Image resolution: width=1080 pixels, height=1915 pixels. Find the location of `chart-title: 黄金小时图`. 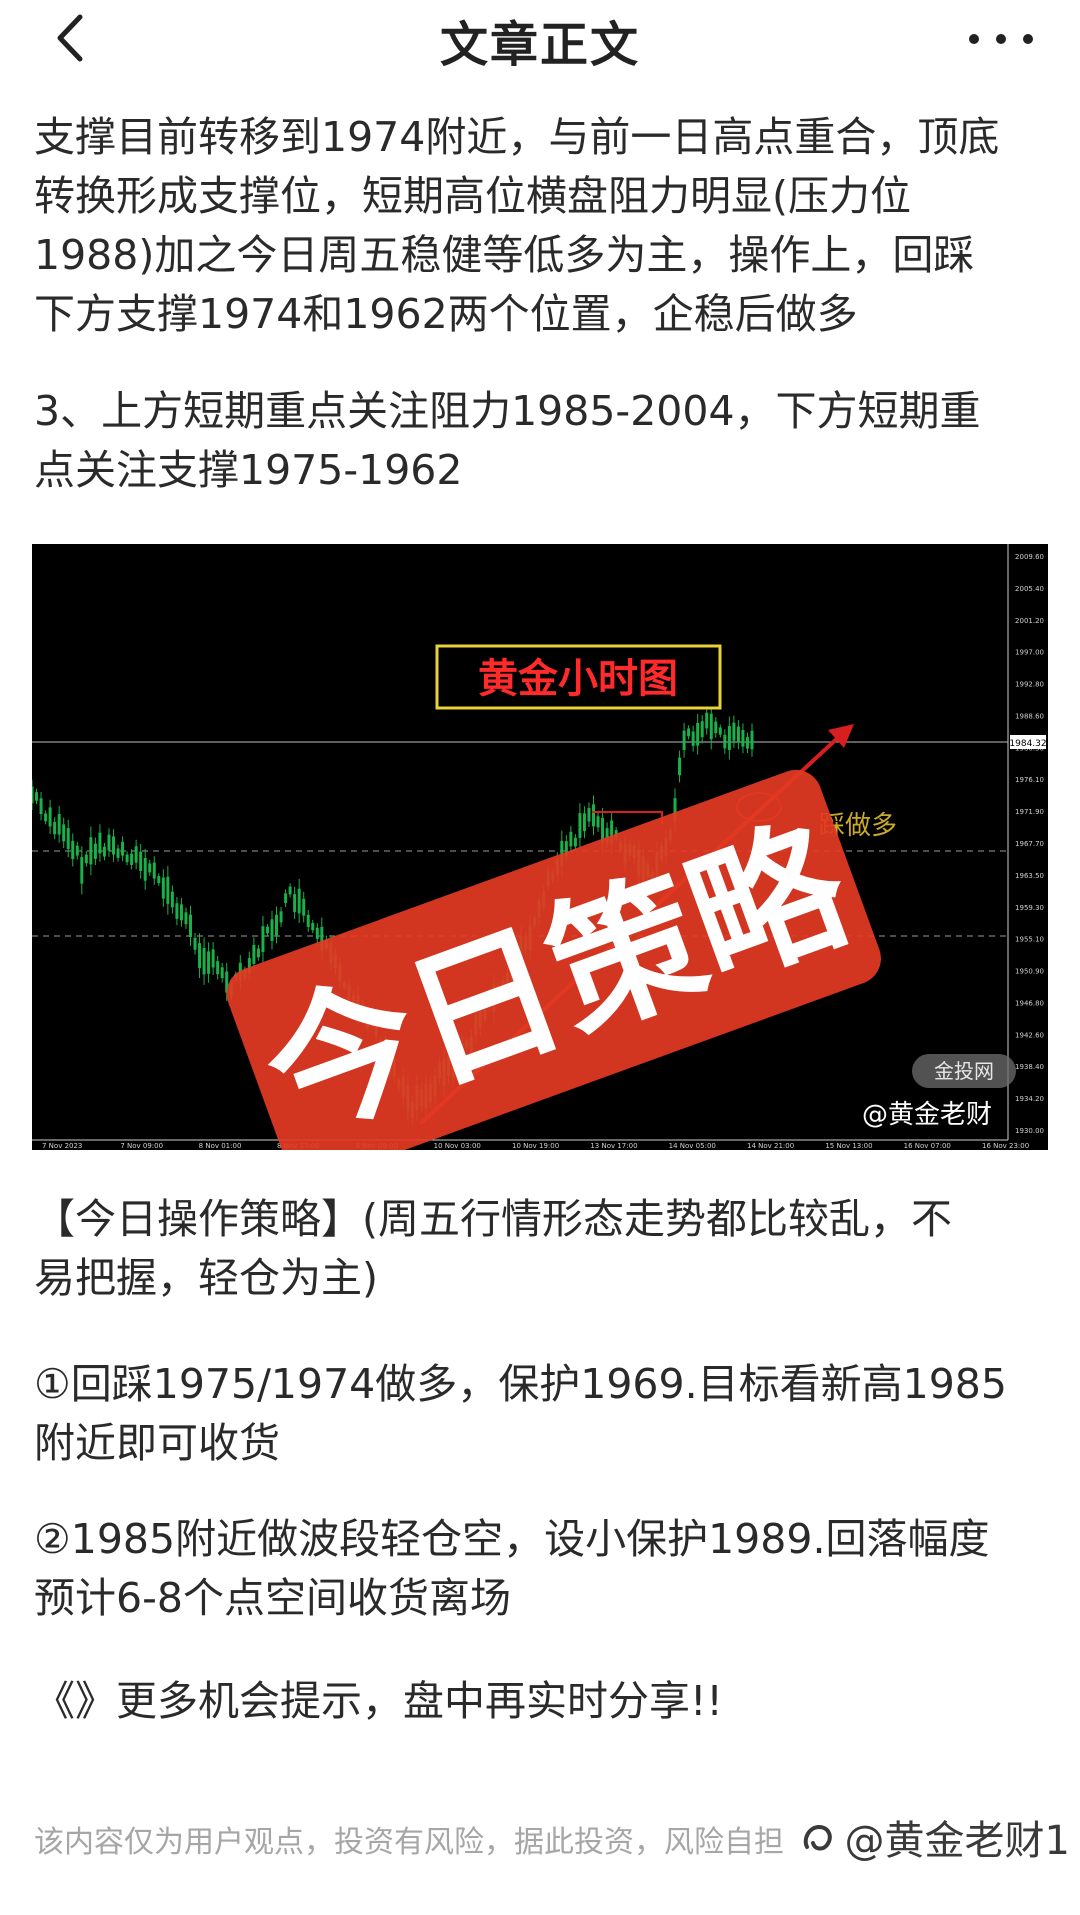

chart-title: 黄金小时图 is located at coordinates (578, 678).